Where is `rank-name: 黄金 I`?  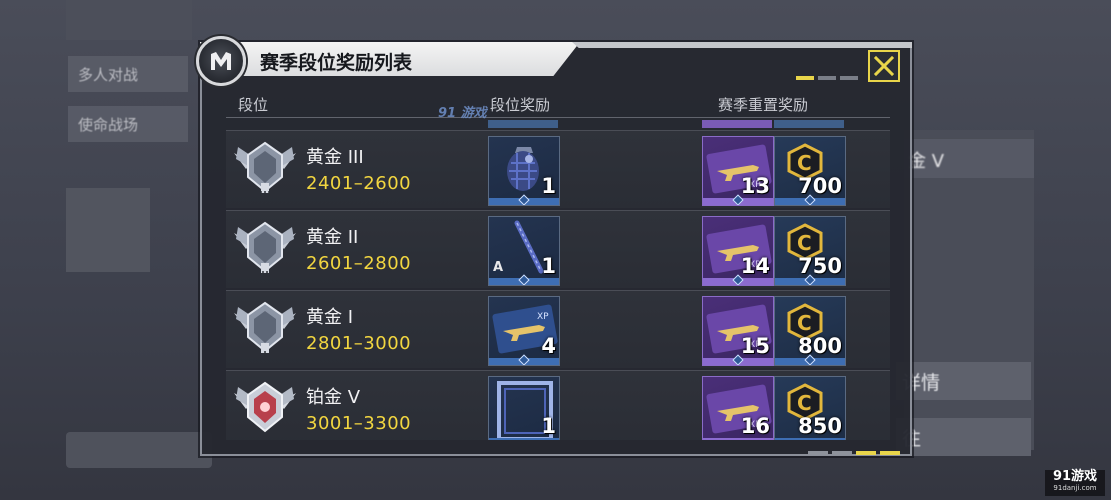
rank-name: 黄金 I is located at coordinates (330, 317).